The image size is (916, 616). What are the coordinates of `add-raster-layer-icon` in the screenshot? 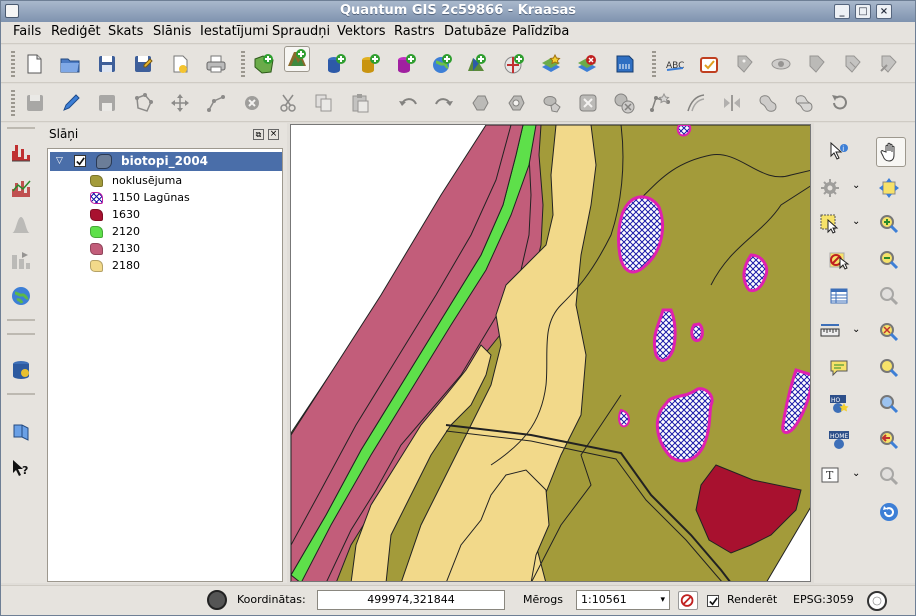 It's located at (297, 59).